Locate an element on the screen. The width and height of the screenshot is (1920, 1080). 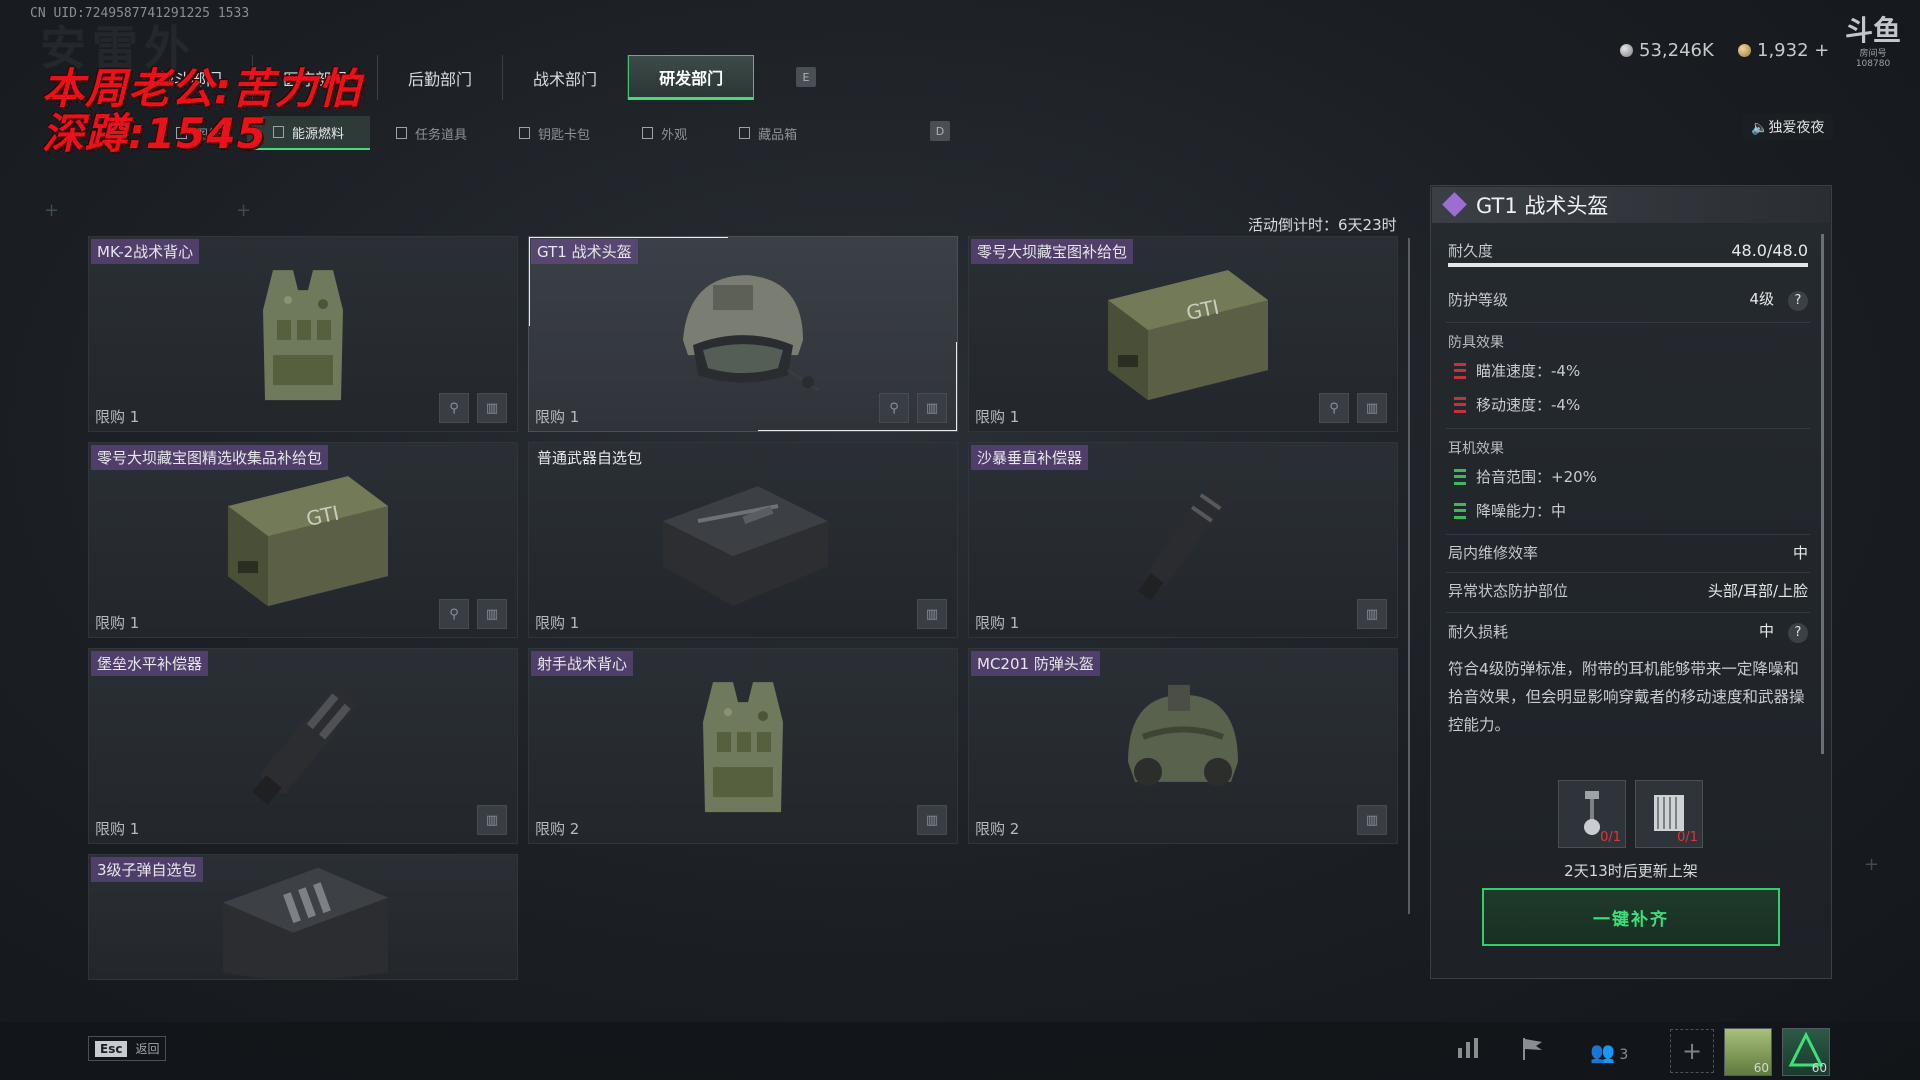
armor-effect-move: 移动速度：-4% is located at coordinates (1517, 404).